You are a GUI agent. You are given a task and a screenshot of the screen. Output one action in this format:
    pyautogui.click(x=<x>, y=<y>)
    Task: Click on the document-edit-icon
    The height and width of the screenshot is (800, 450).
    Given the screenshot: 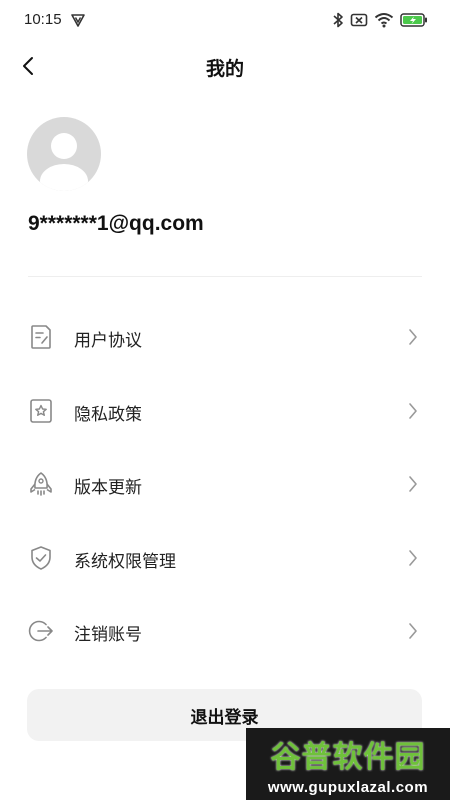 What is the action you would take?
    pyautogui.click(x=41, y=337)
    